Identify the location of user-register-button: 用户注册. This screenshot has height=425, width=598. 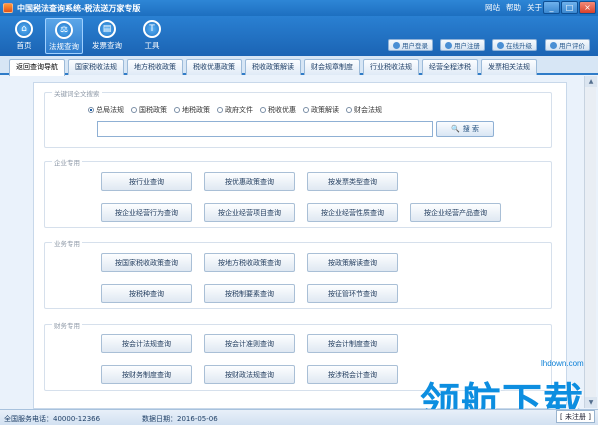
(462, 45).